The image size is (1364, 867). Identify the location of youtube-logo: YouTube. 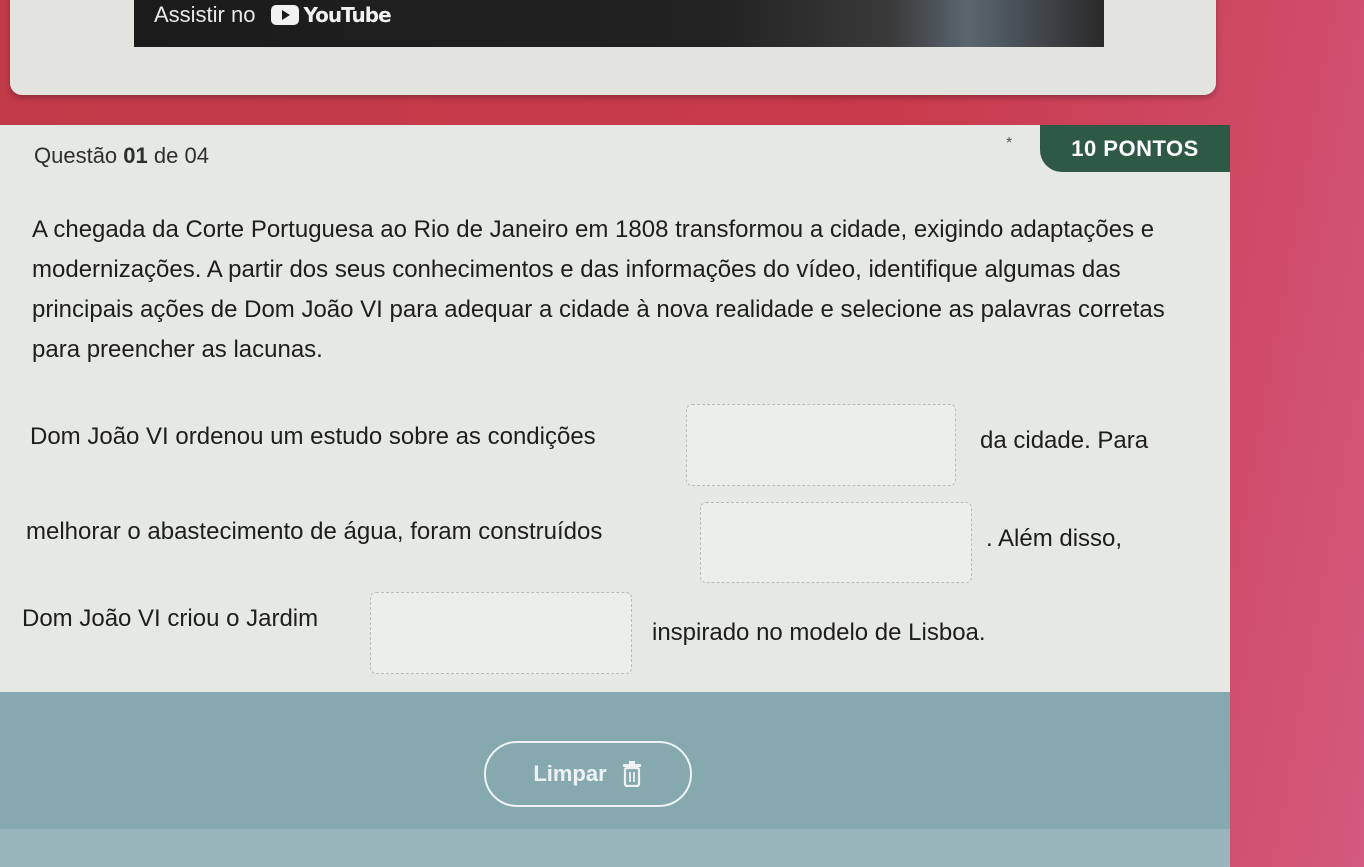
(331, 15).